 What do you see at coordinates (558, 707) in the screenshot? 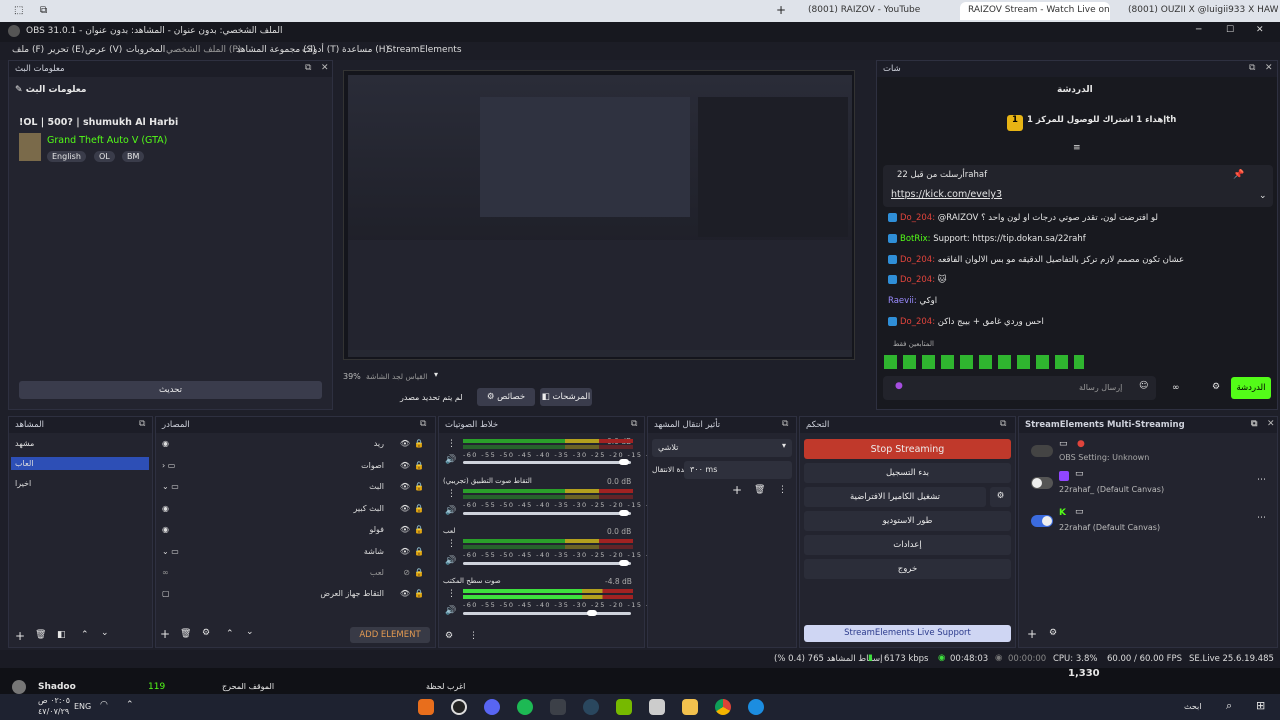
I see `settings-gear-icon` at bounding box center [558, 707].